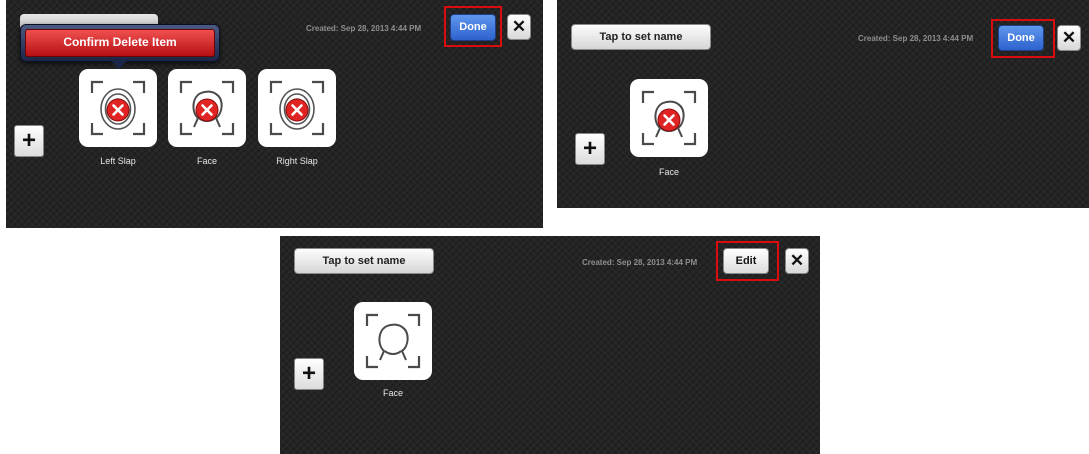  What do you see at coordinates (118, 161) in the screenshot?
I see `item-label: Left Slap` at bounding box center [118, 161].